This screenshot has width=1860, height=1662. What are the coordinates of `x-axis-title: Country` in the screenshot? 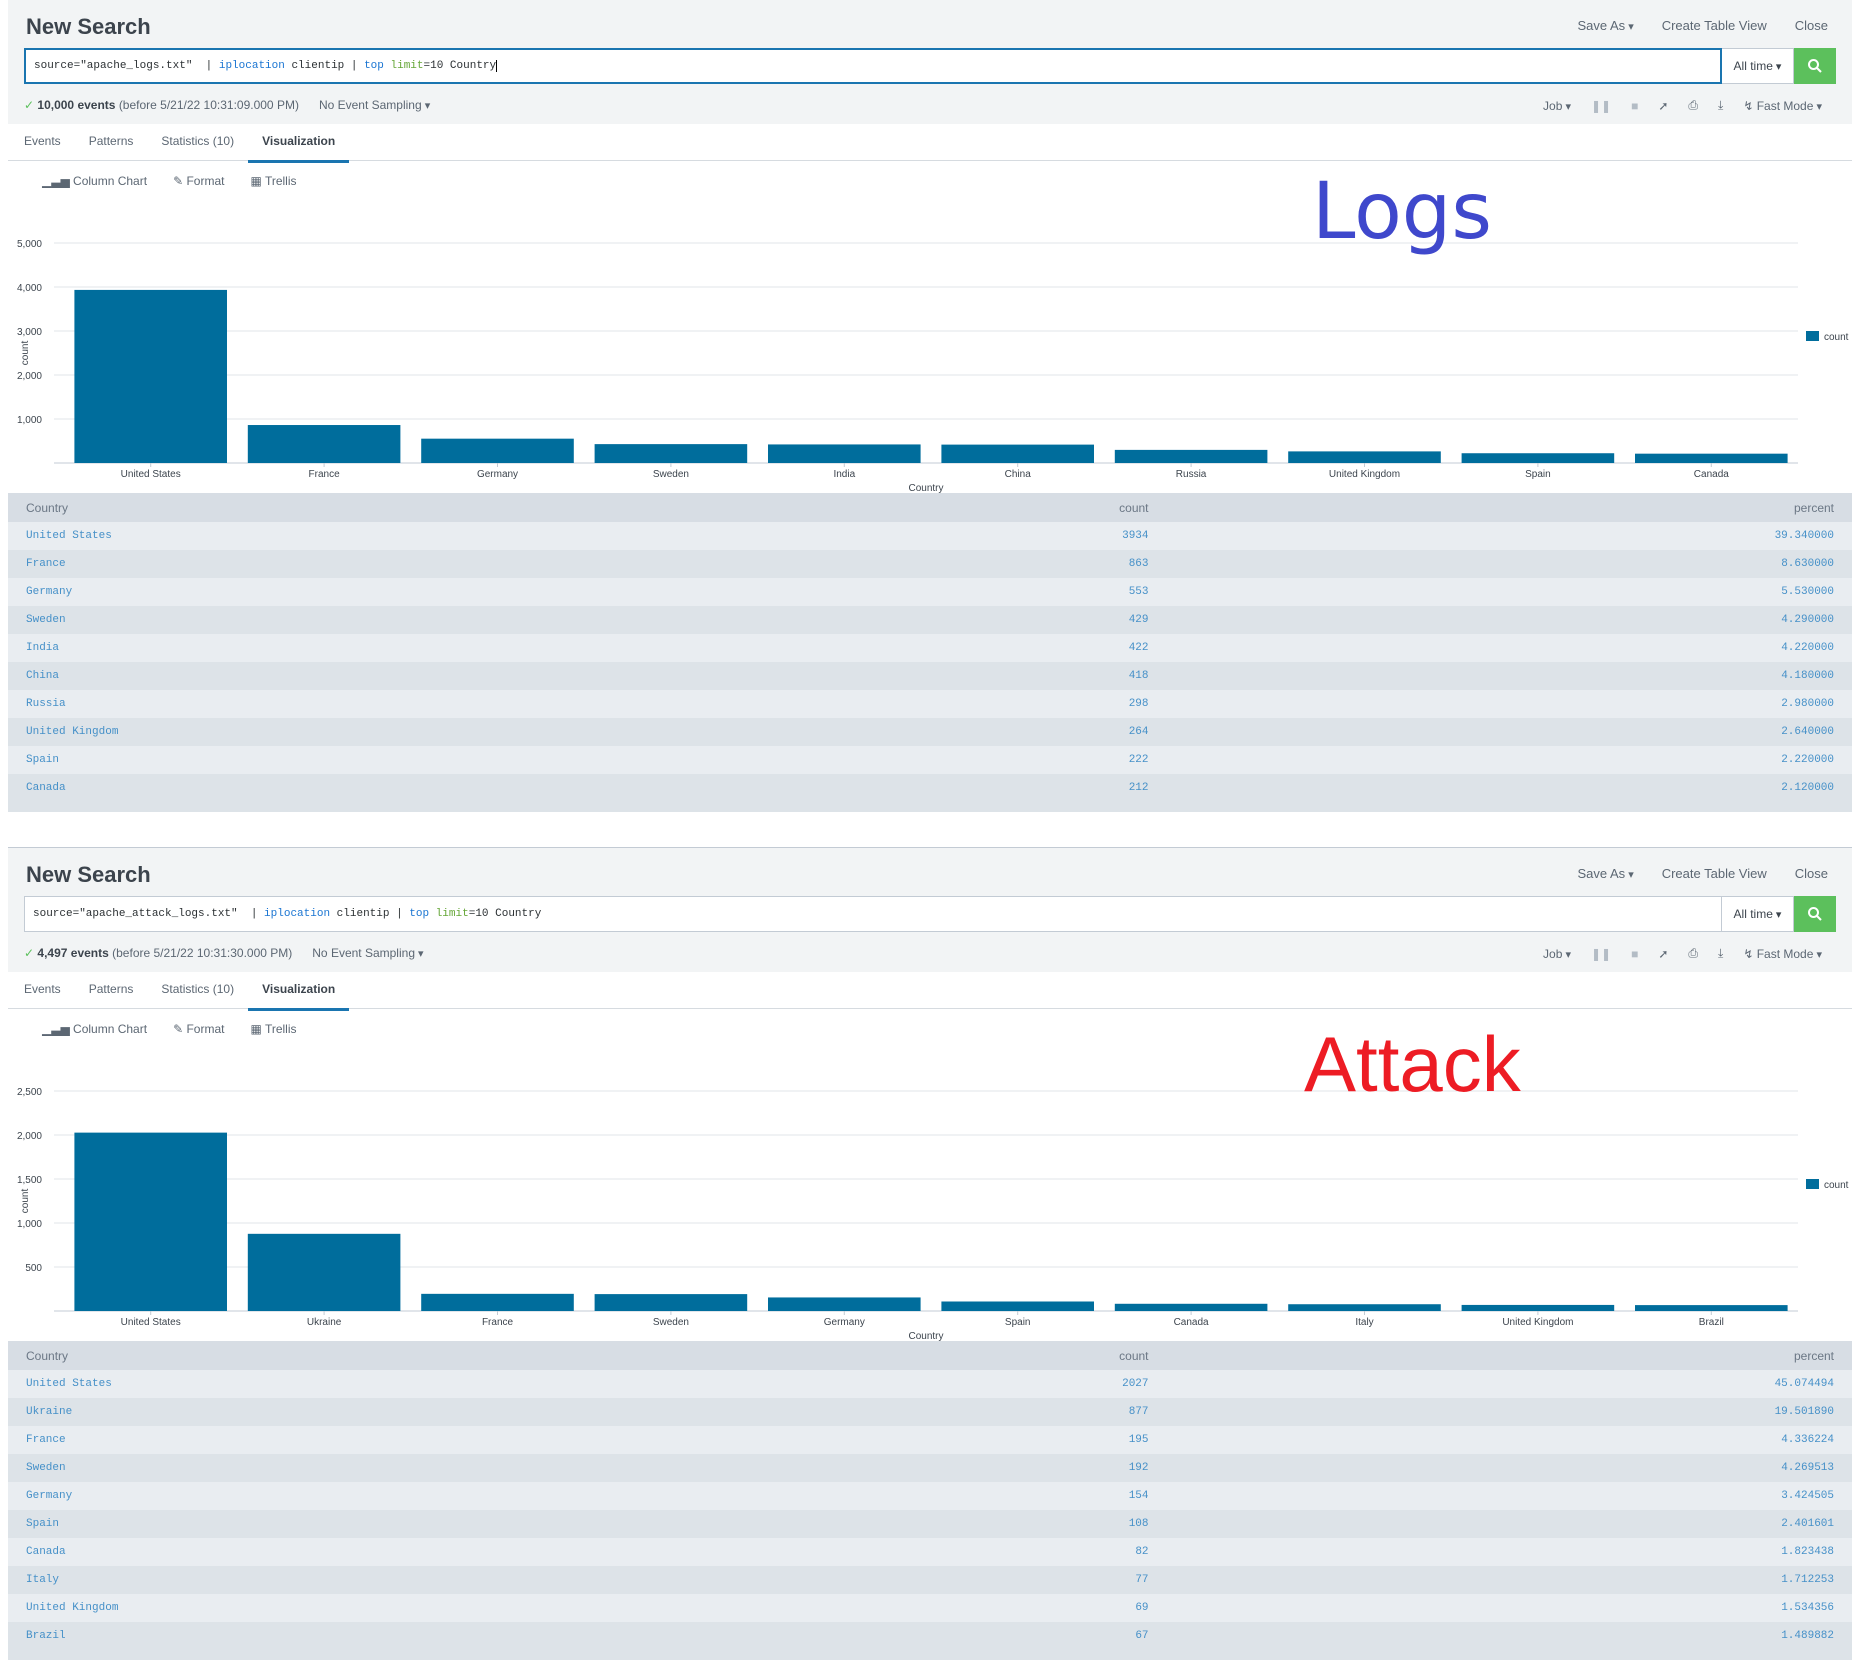 It's located at (925, 1336).